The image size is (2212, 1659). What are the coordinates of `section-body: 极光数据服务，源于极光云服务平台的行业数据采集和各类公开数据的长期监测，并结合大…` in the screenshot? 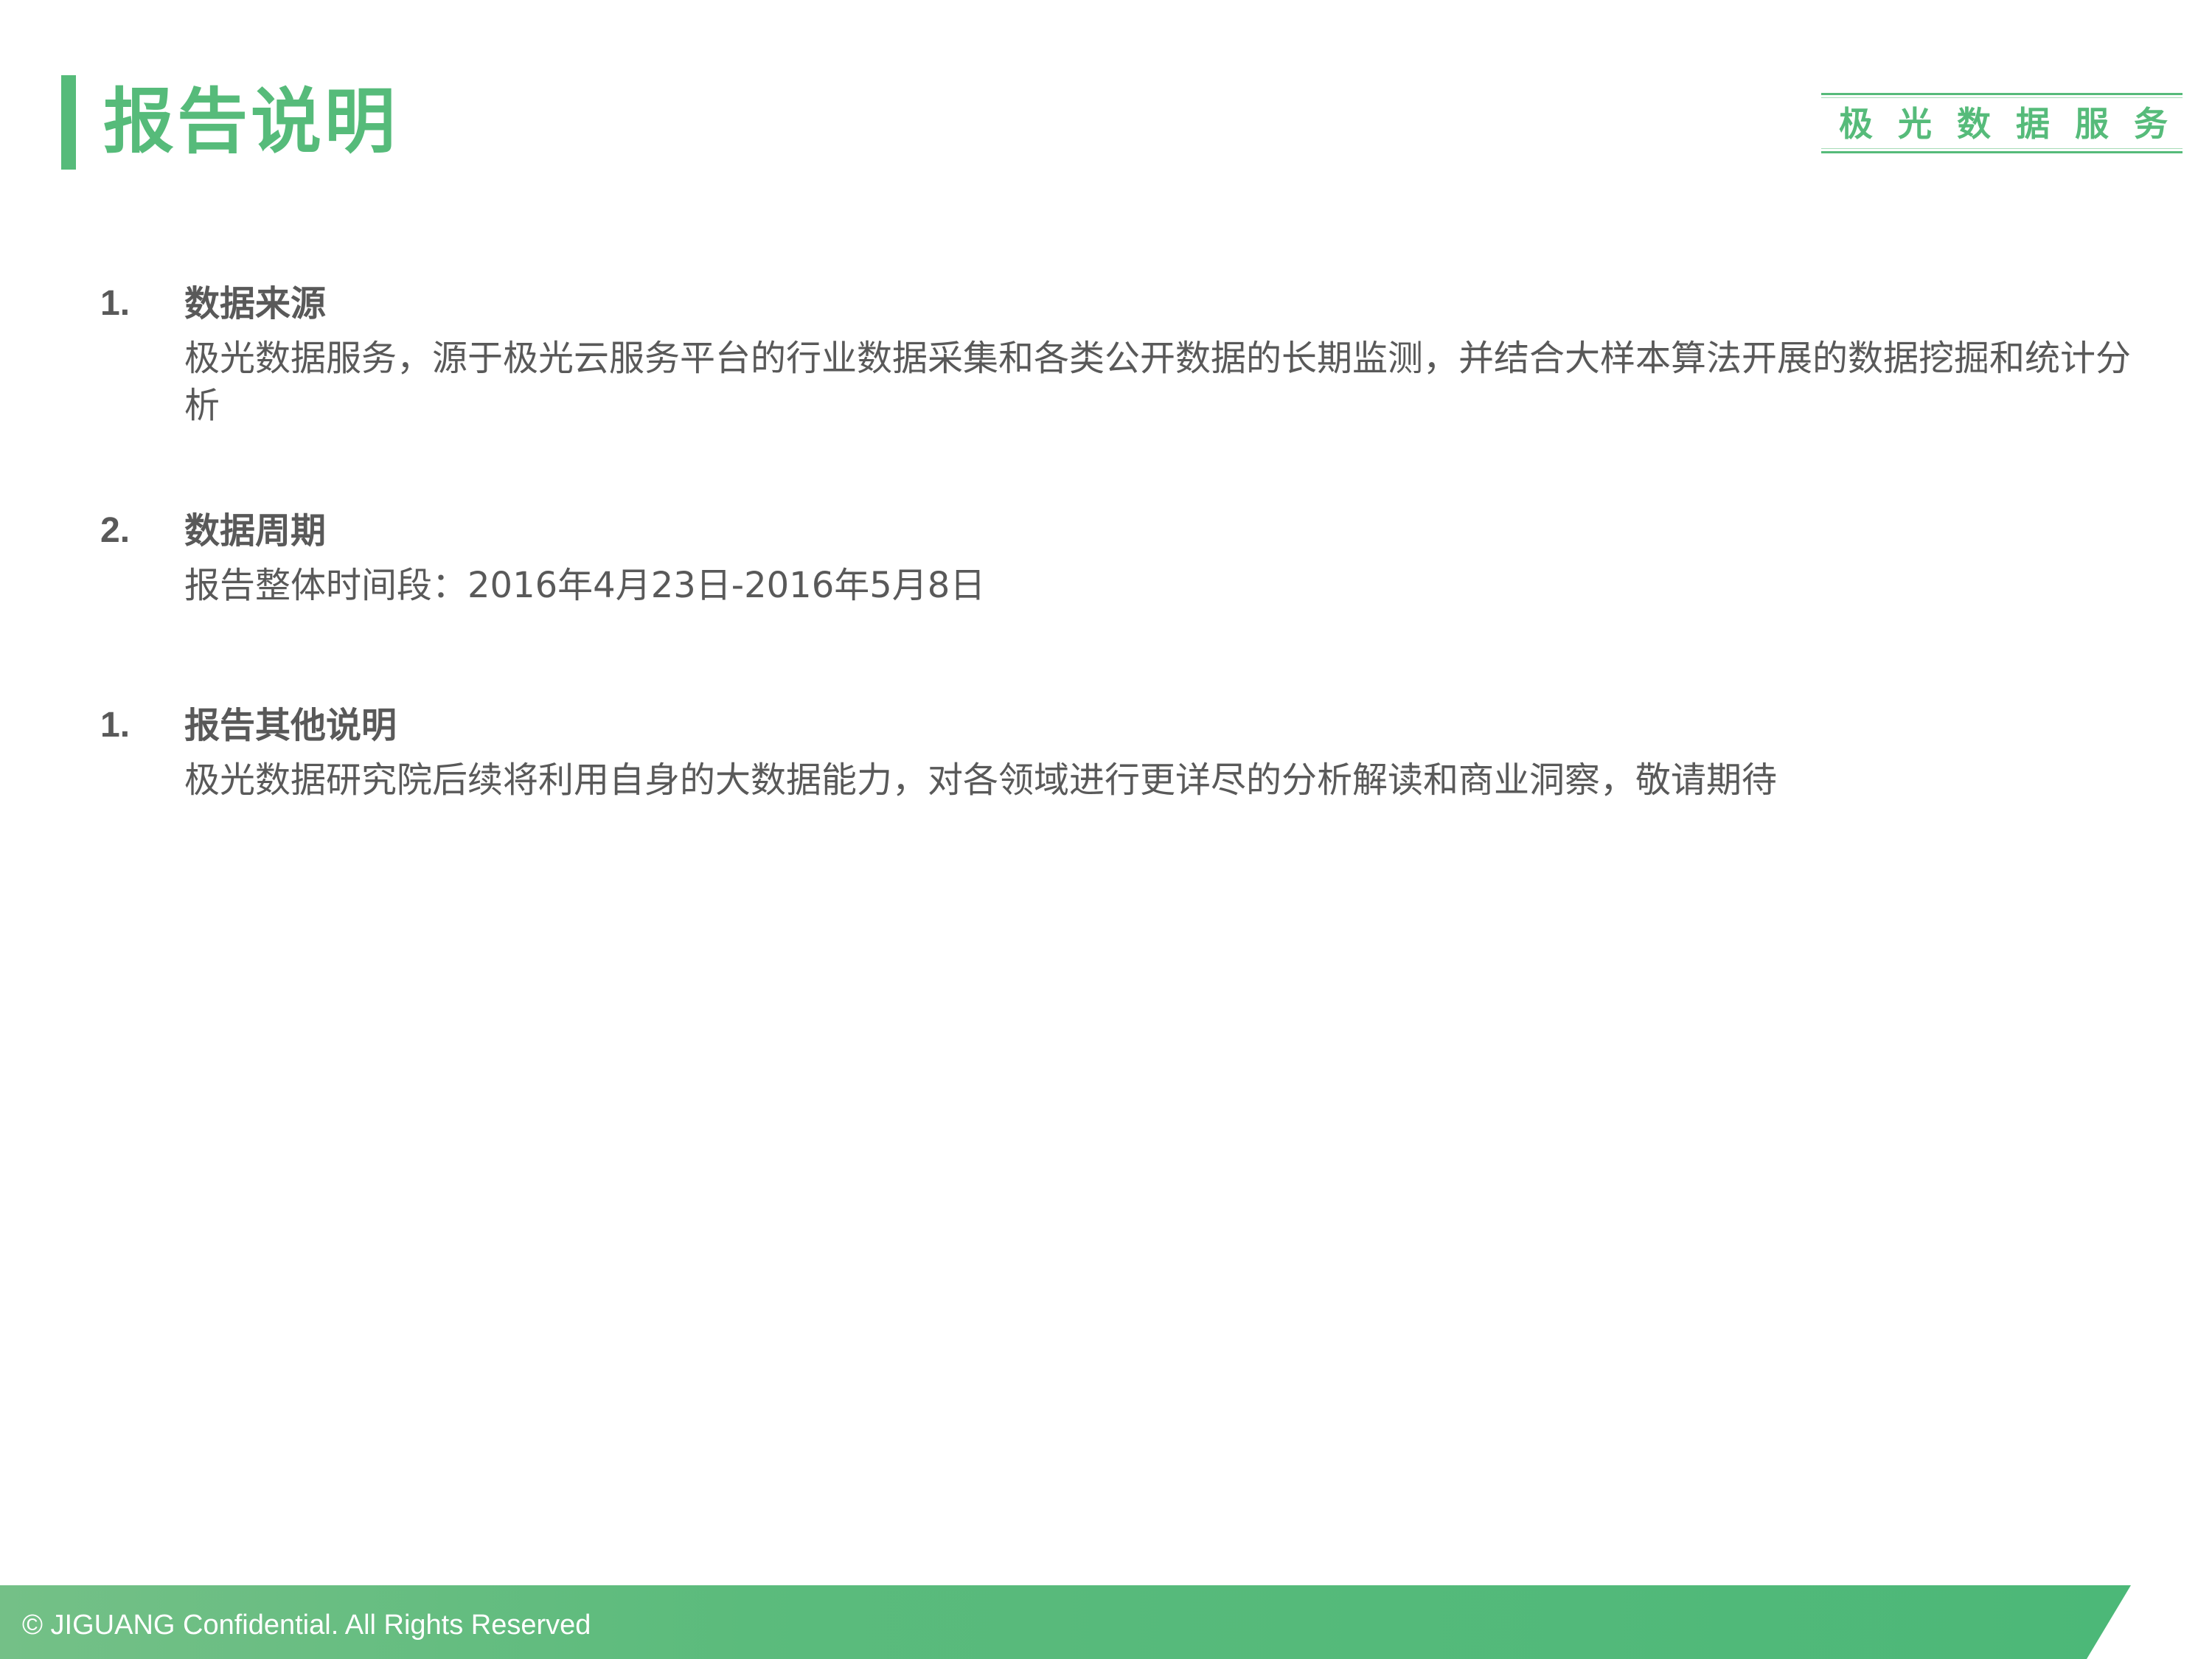 It's located at (1158, 382).